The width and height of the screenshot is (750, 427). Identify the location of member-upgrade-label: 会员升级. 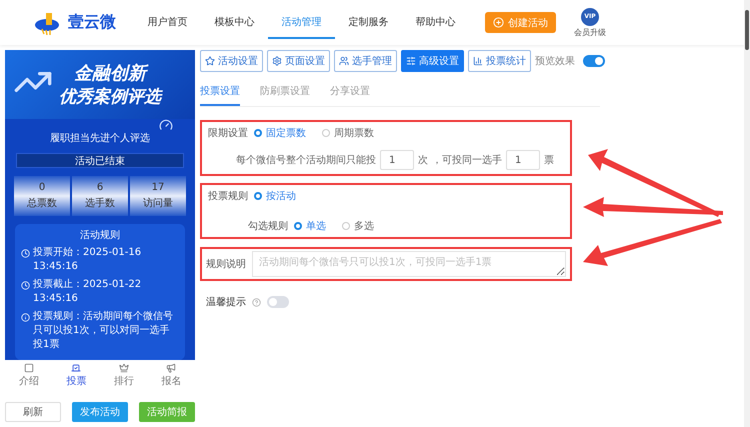
(590, 32).